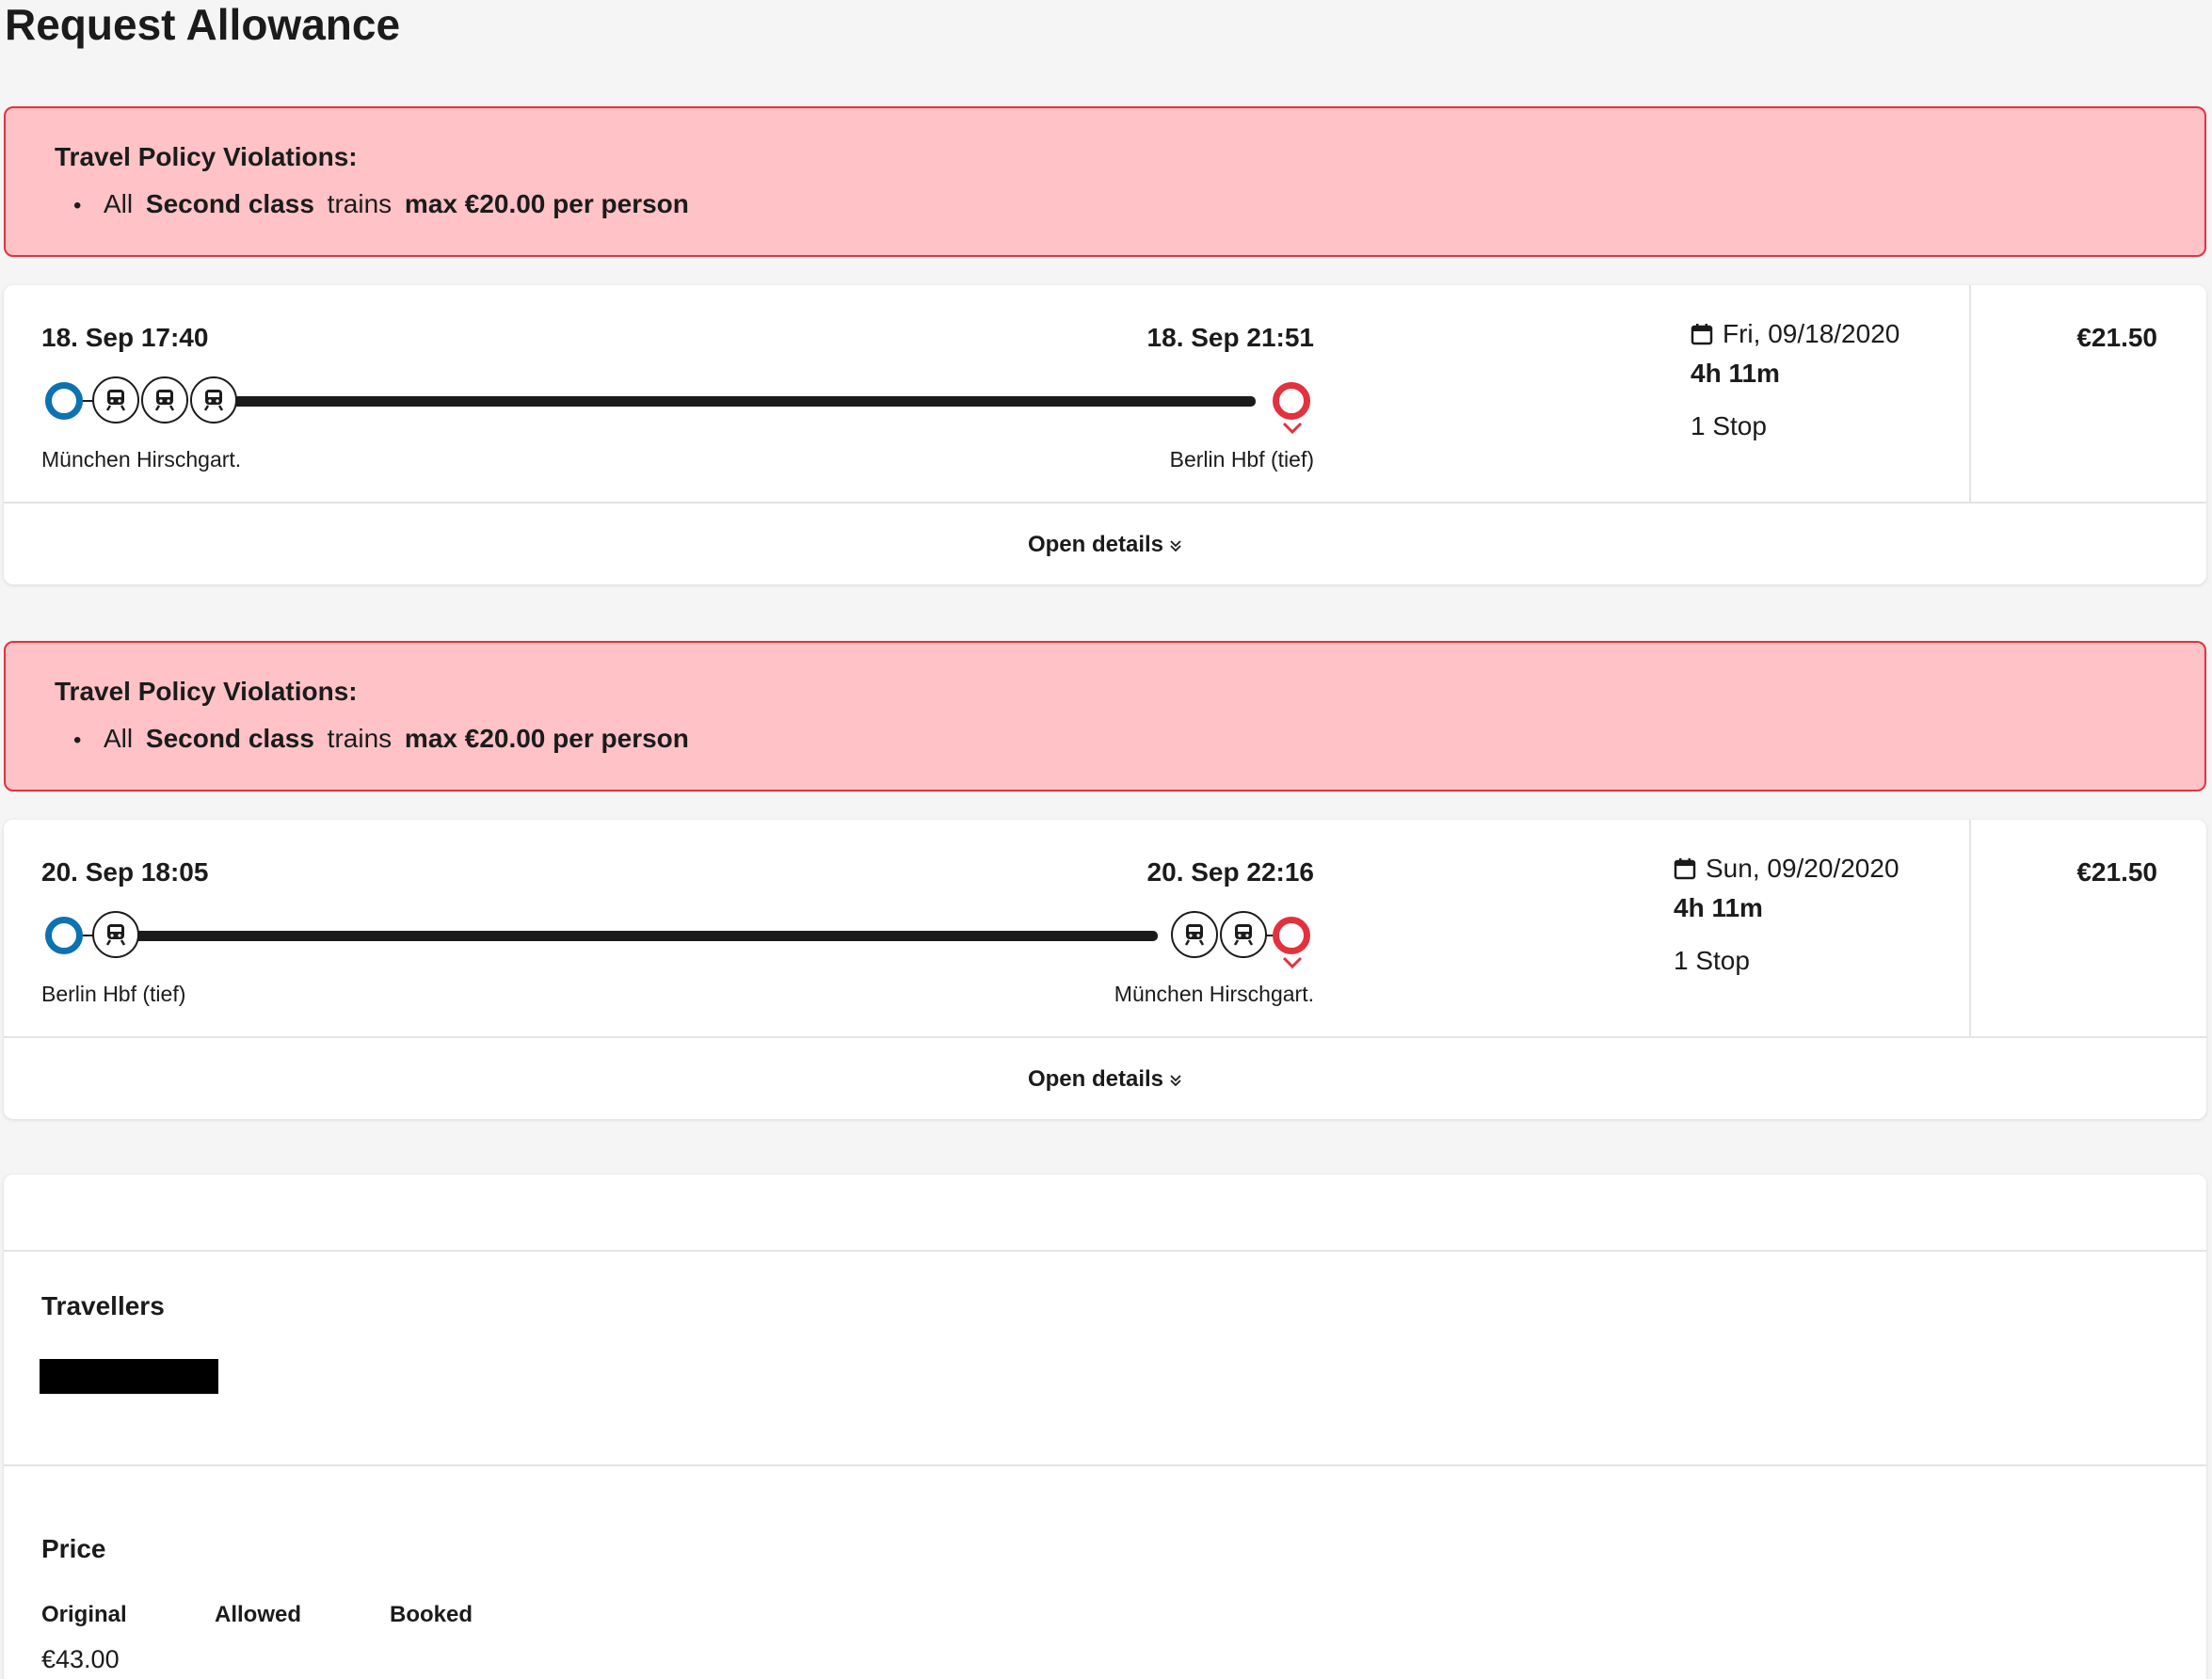 This screenshot has width=2212, height=1679. What do you see at coordinates (73, 1548) in the screenshot?
I see `price-heading: Price` at bounding box center [73, 1548].